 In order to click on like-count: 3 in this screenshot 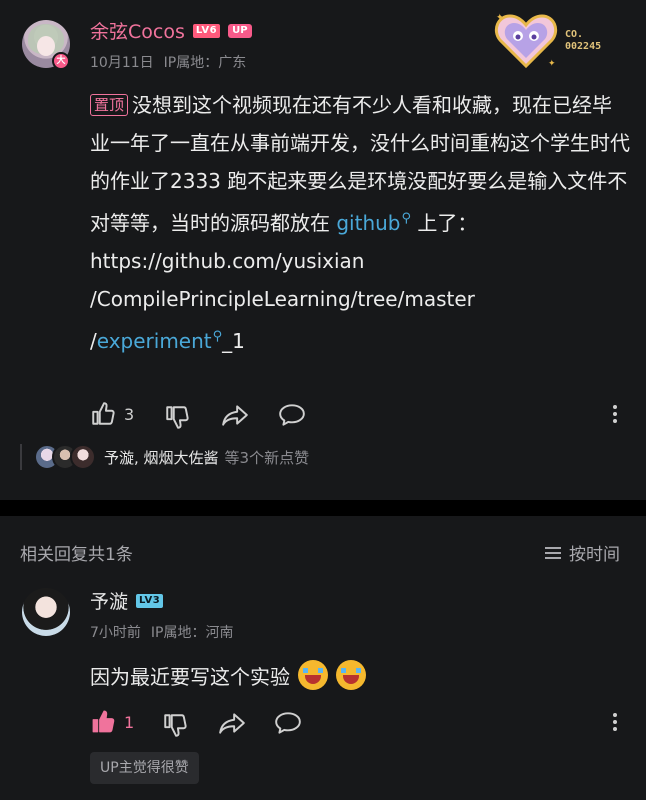, I will do `click(129, 414)`.